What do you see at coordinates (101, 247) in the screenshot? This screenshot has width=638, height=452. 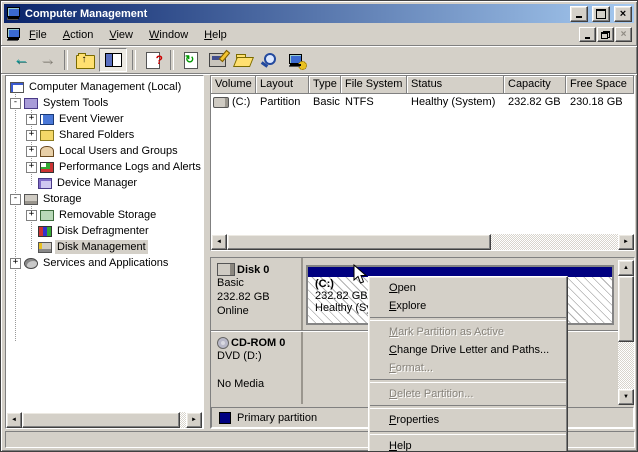 I see `tree-item-label-selected: Disk Management` at bounding box center [101, 247].